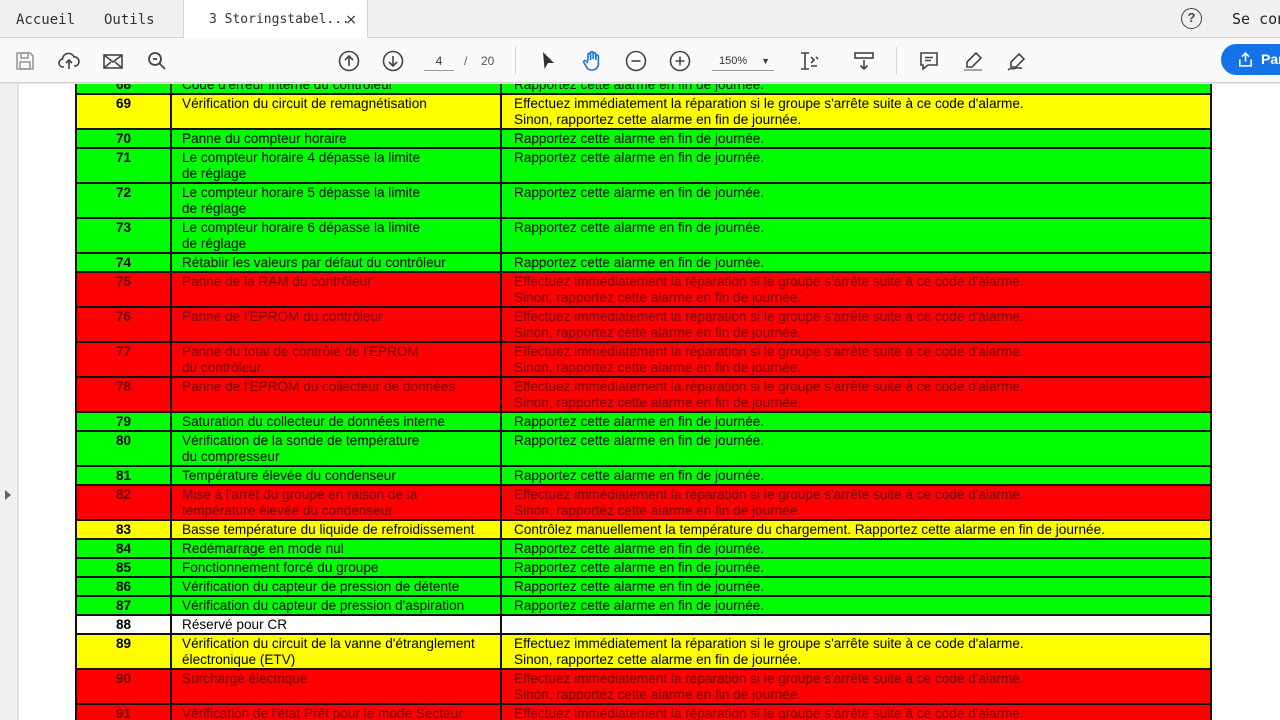  What do you see at coordinates (336, 324) in the screenshot?
I see `alarm-description-cell: Panne de l'EPROM du contrôleur` at bounding box center [336, 324].